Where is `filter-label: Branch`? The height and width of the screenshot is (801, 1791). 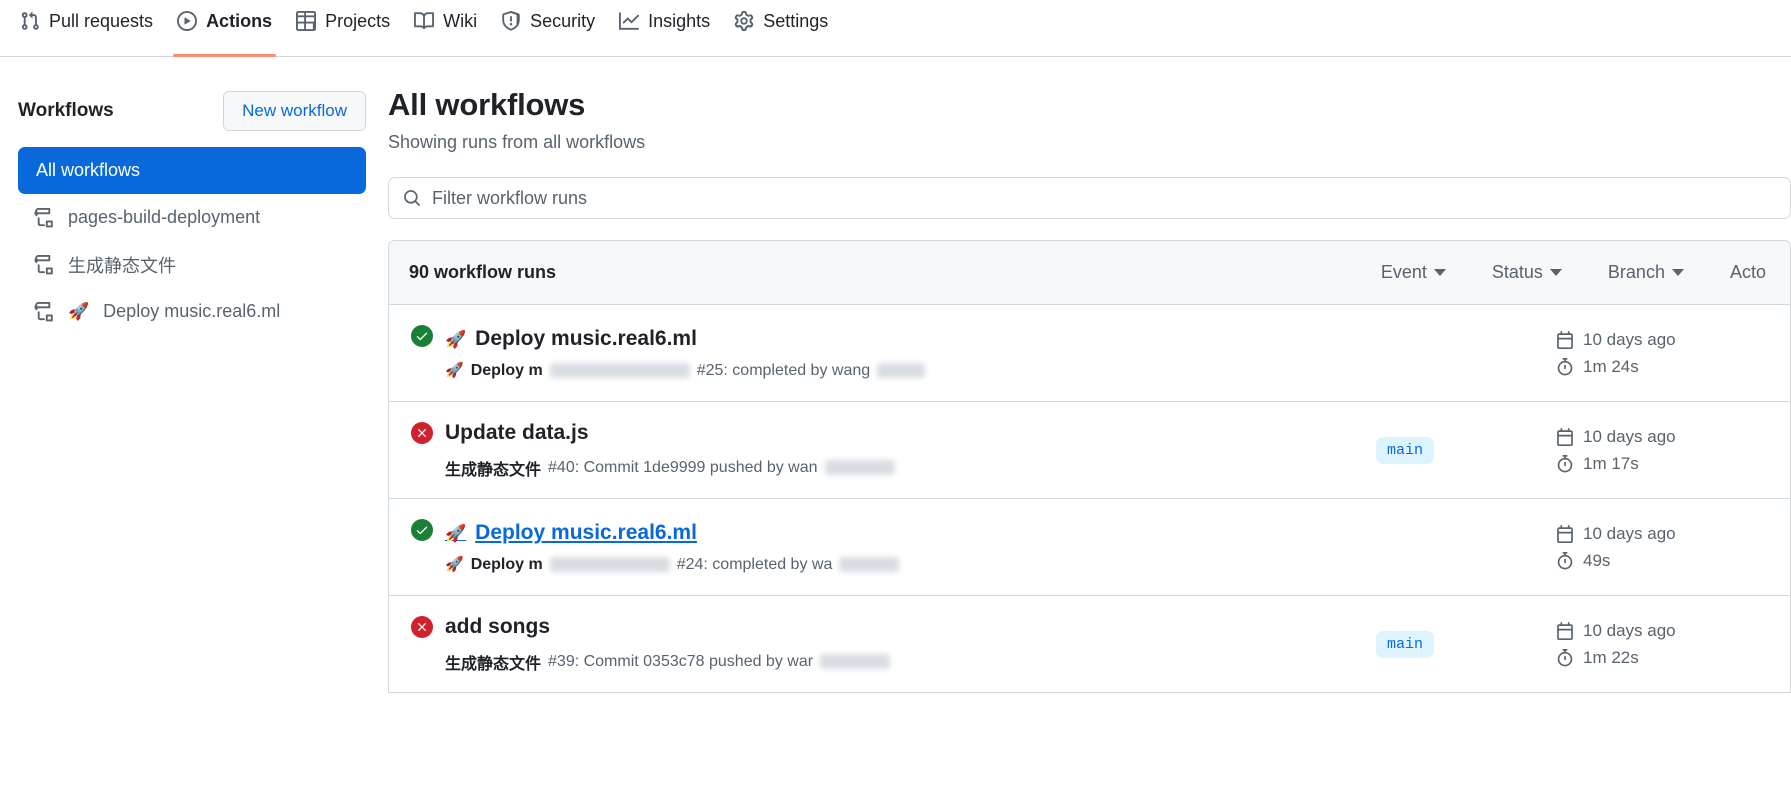 filter-label: Branch is located at coordinates (1636, 272).